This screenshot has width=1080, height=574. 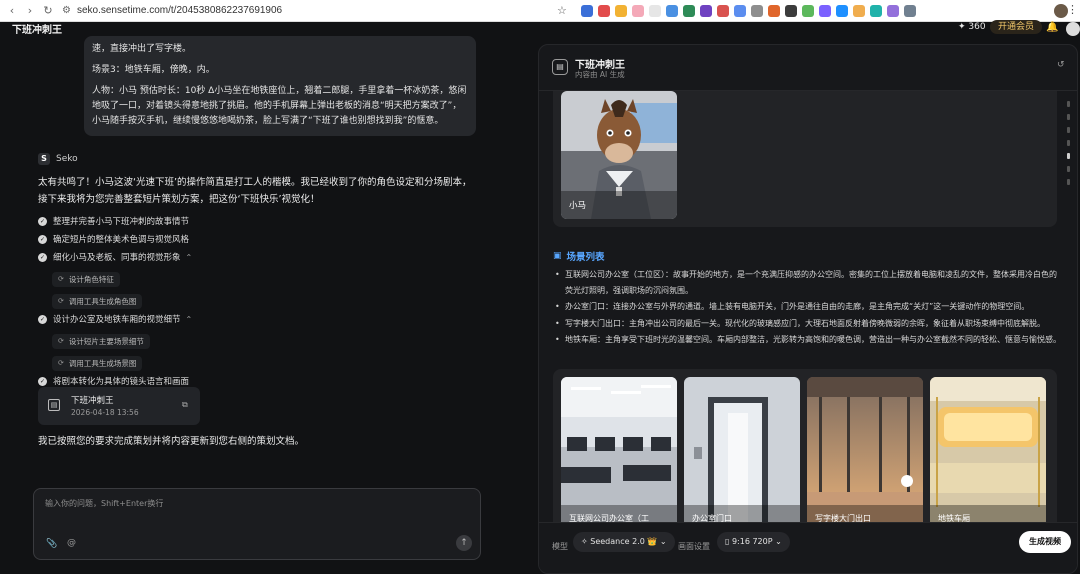 I want to click on scene-image-subway, so click(x=988, y=452).